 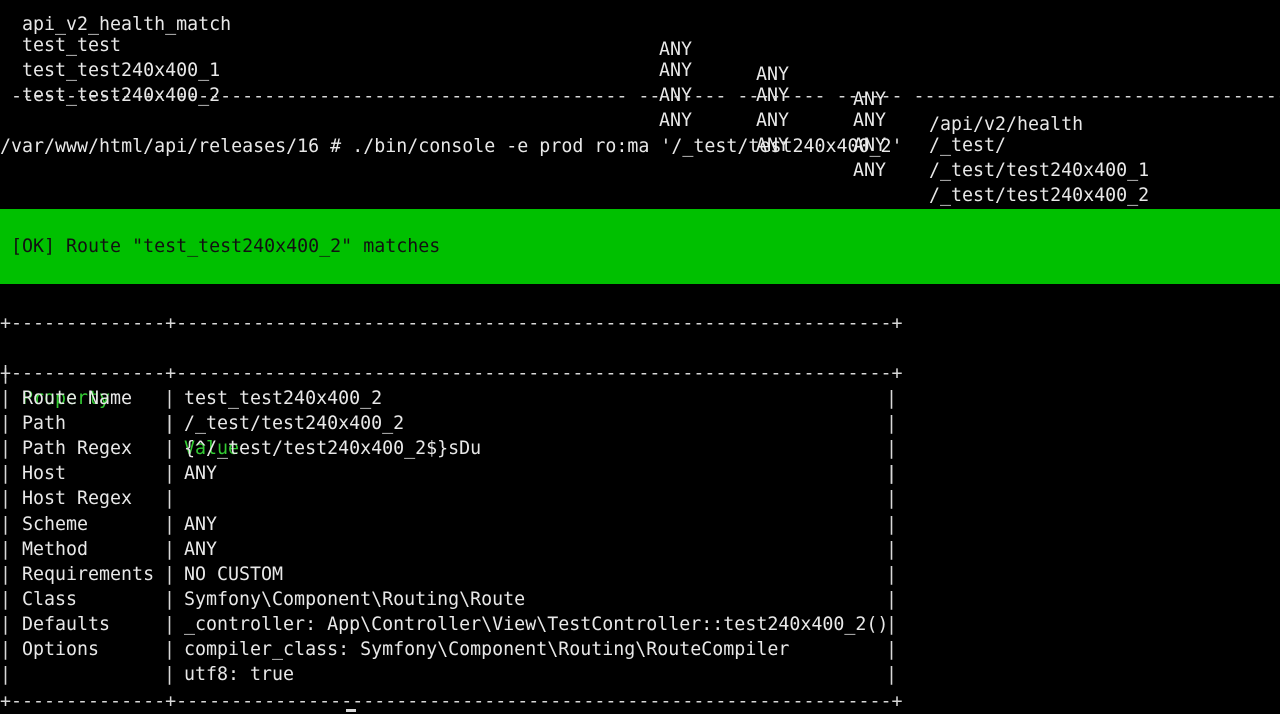 I want to click on text-cursor, so click(x=351, y=710).